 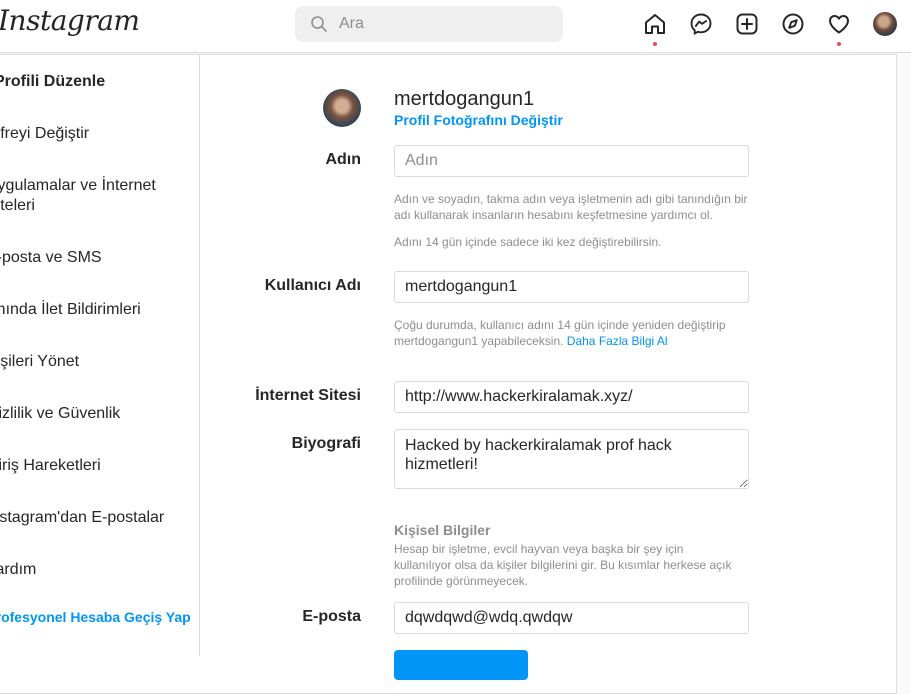 I want to click on username-label: Kullanıcı Adı, so click(x=312, y=285).